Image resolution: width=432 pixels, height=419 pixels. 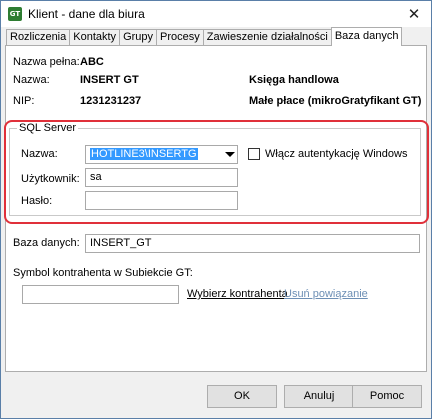 What do you see at coordinates (46, 243) in the screenshot?
I see `database-label: Baza danych:` at bounding box center [46, 243].